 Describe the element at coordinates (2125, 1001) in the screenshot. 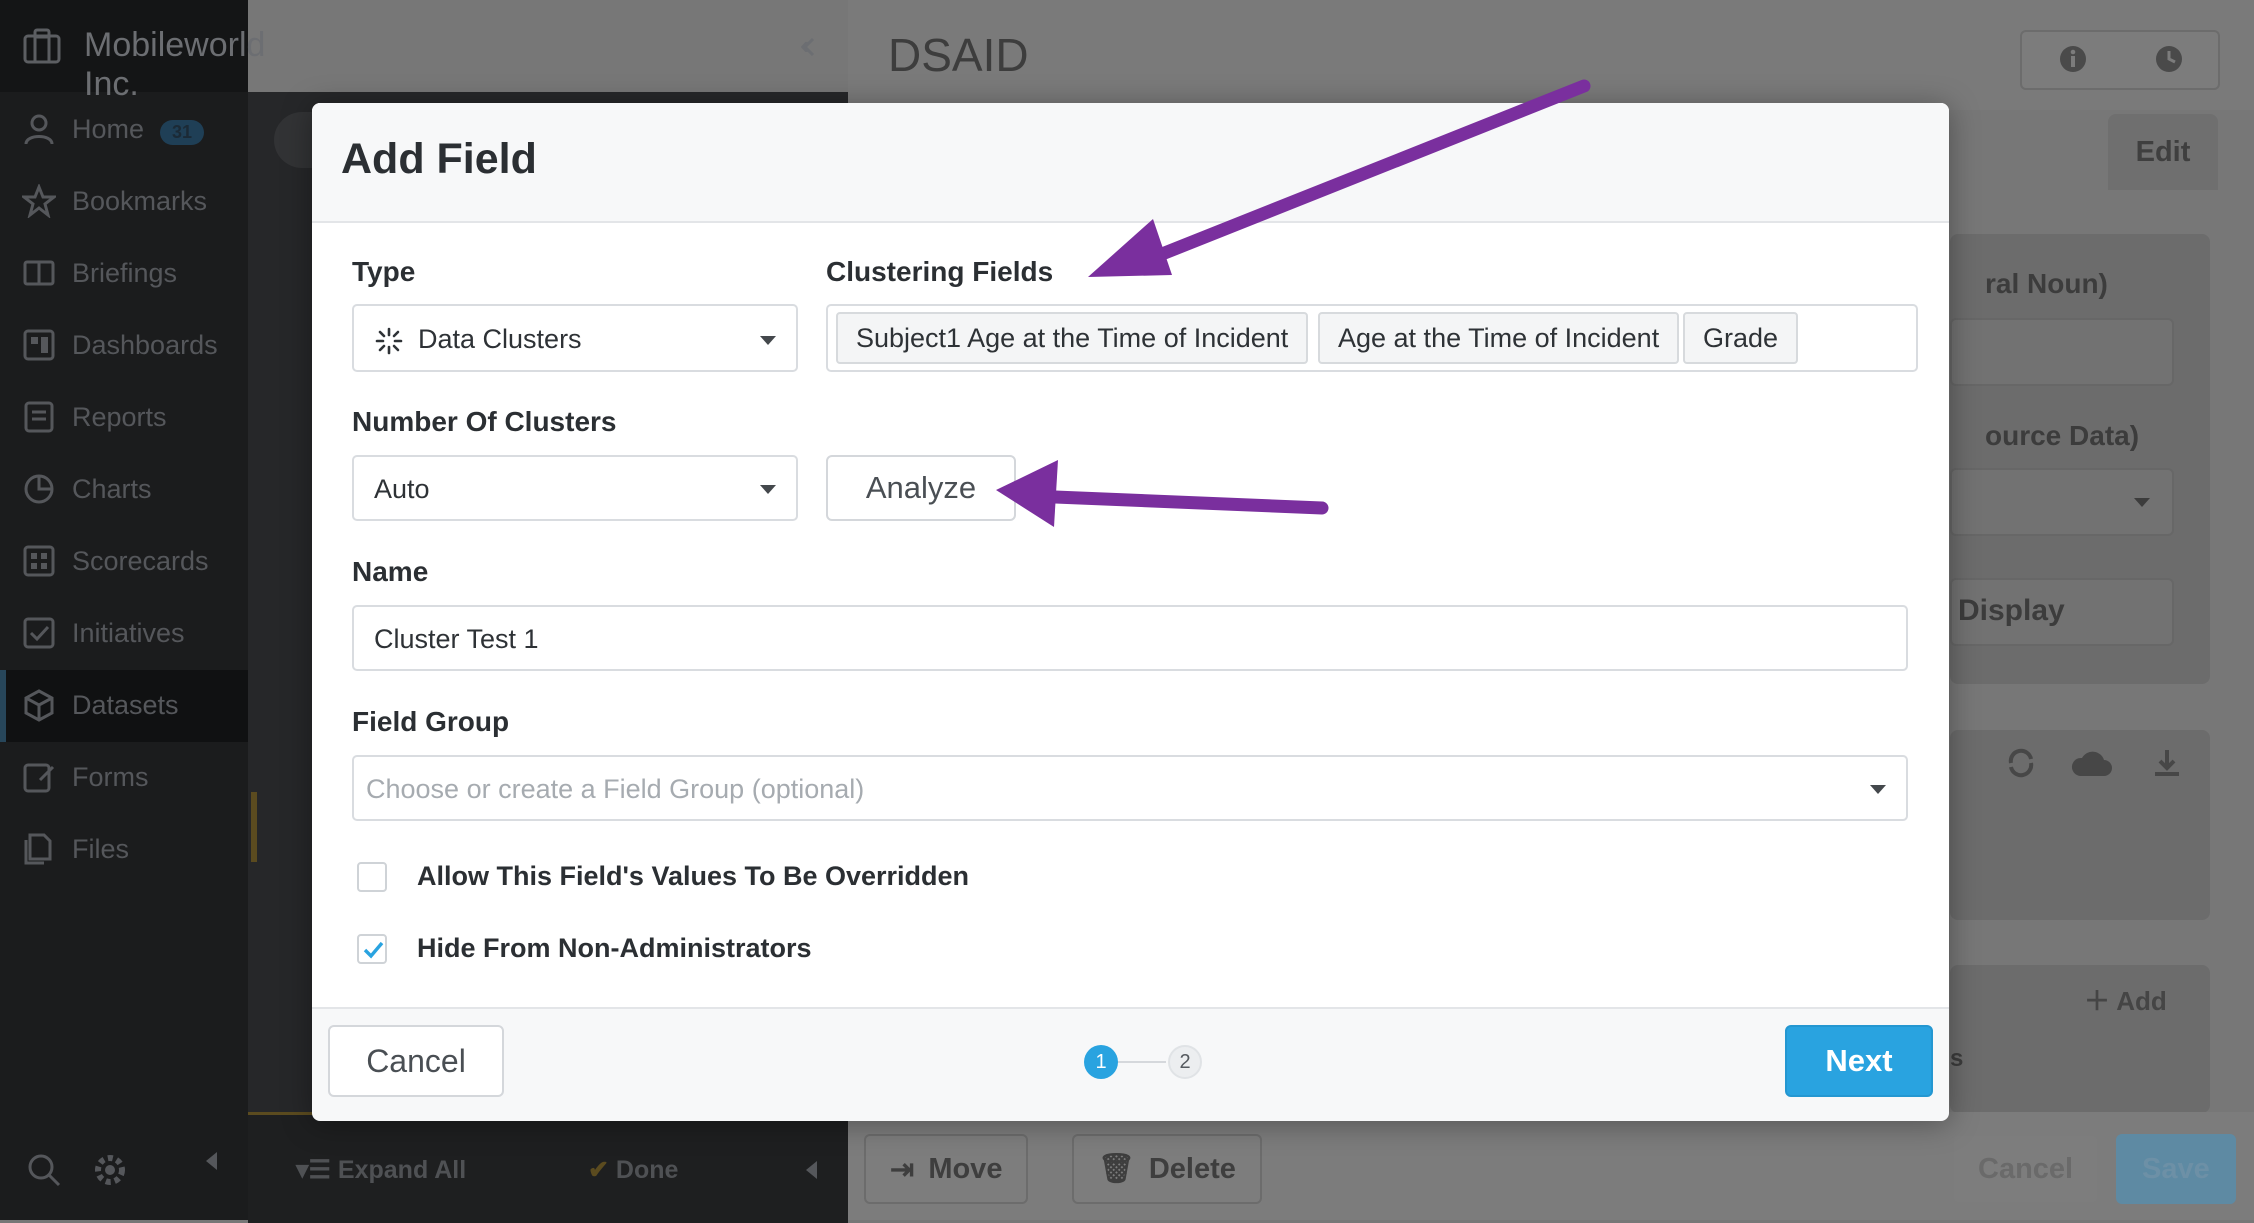

I see `bg-add-button: ＋ Add` at that location.